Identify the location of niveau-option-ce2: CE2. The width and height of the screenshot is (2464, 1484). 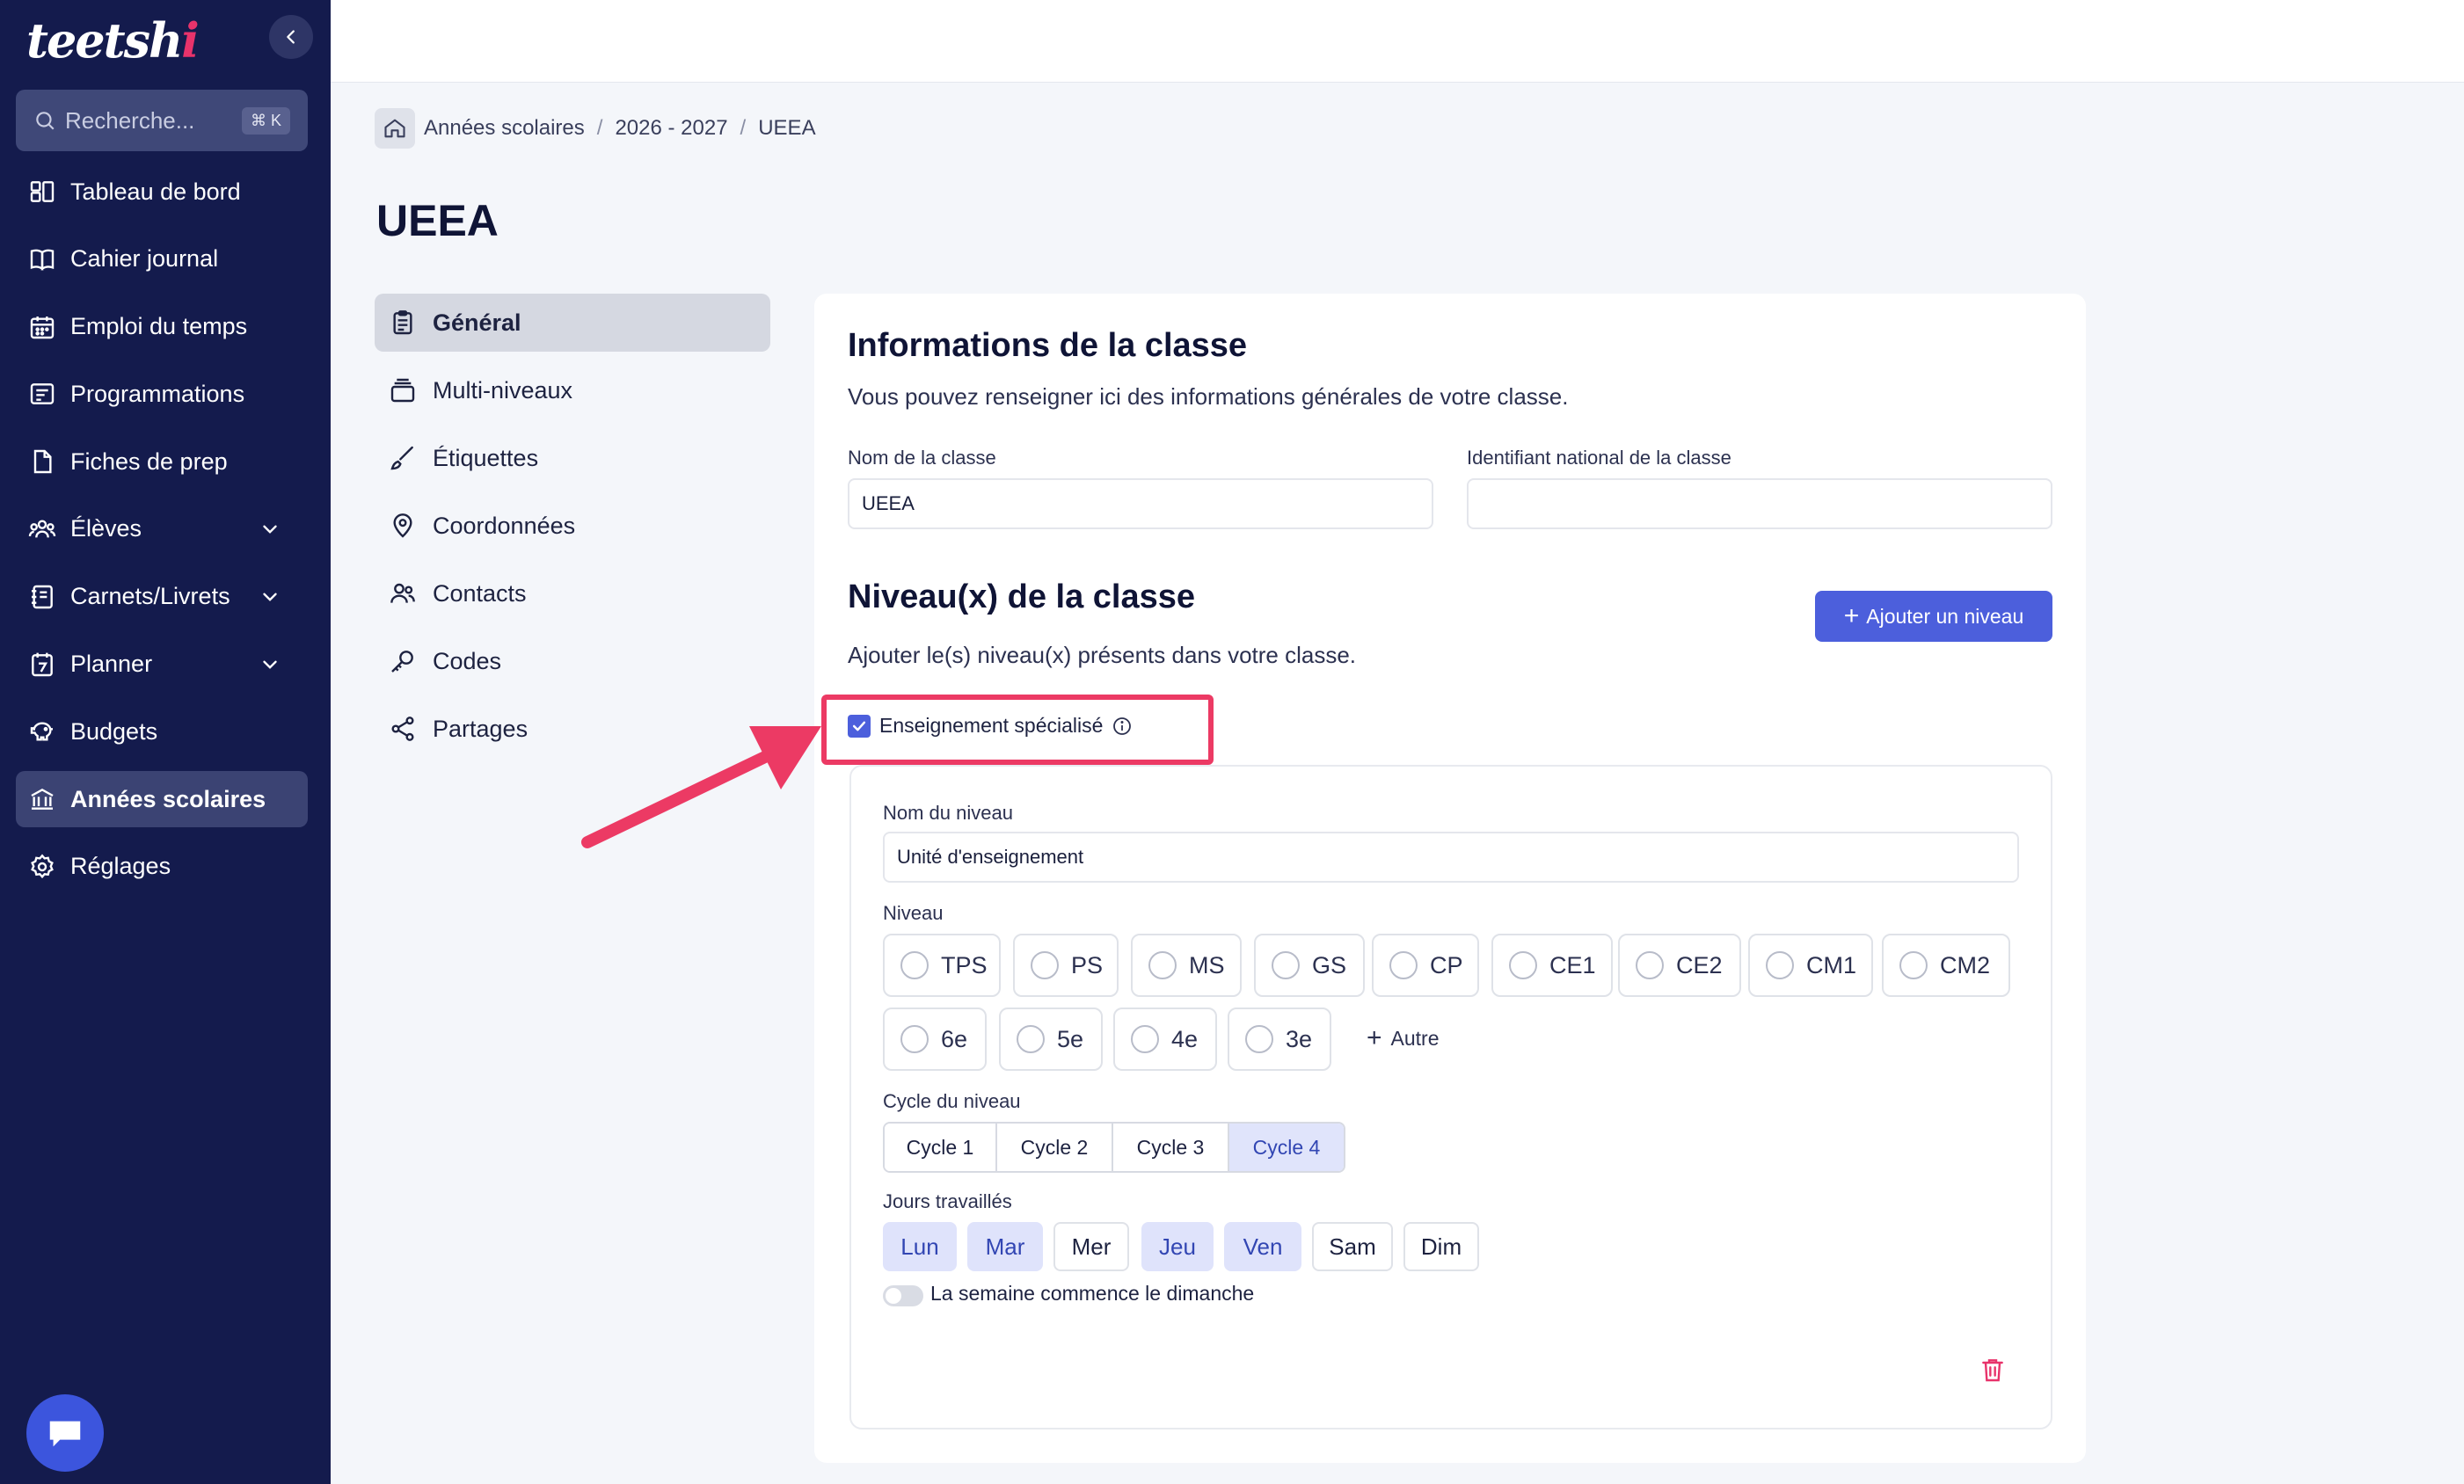
(1680, 966).